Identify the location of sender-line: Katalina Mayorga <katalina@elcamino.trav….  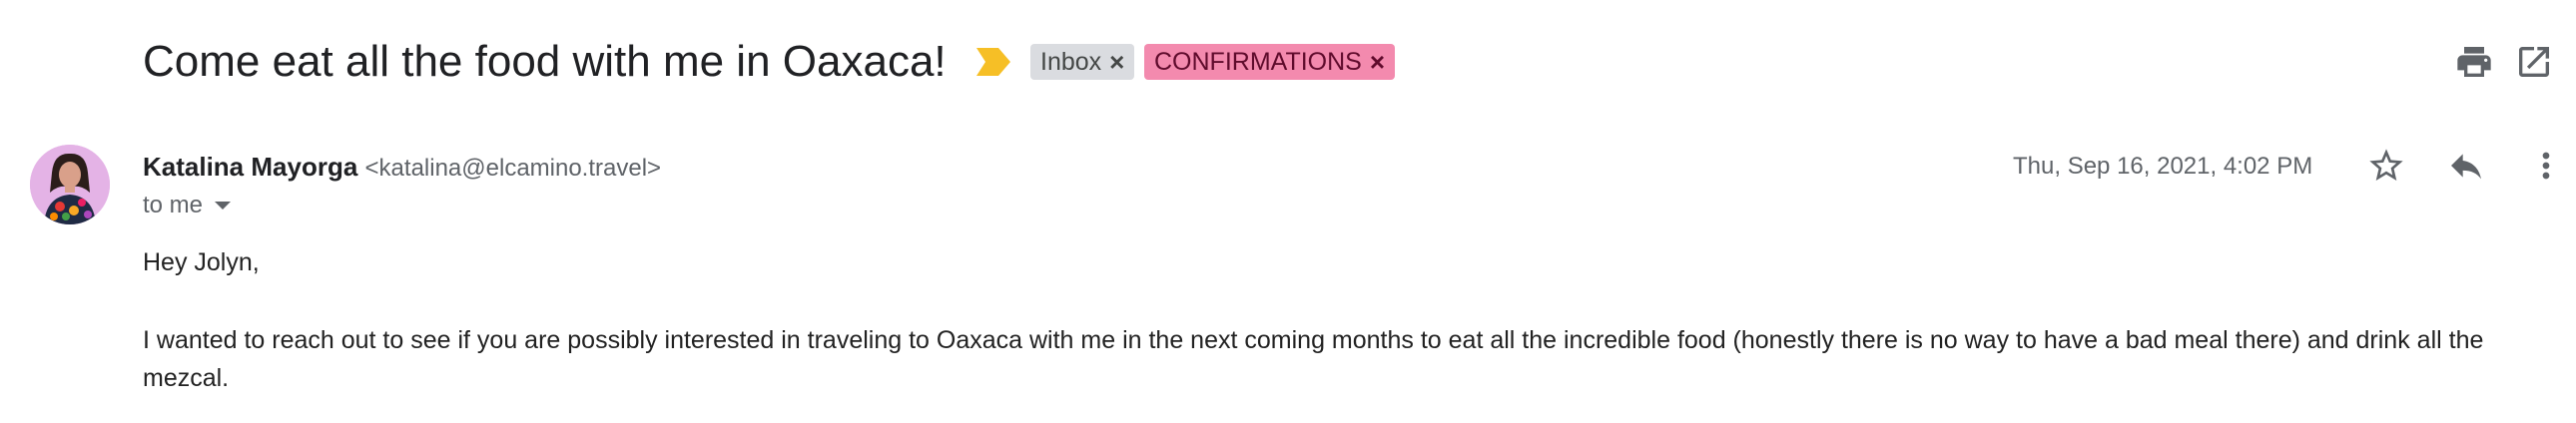
(402, 168).